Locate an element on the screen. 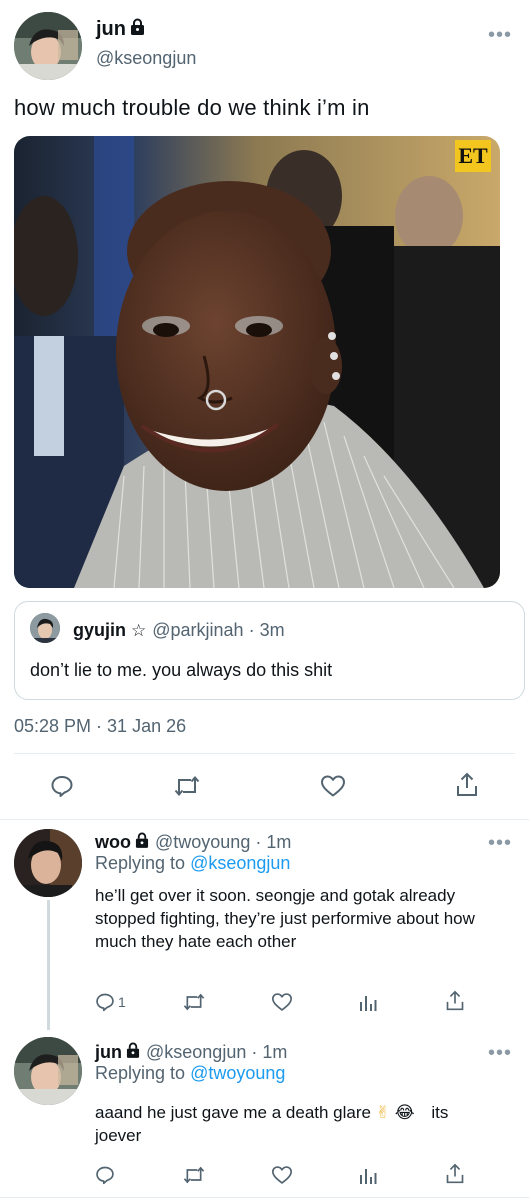 This screenshot has width=529, height=1200. reply1-replying-label: Replying to is located at coordinates (140, 863).